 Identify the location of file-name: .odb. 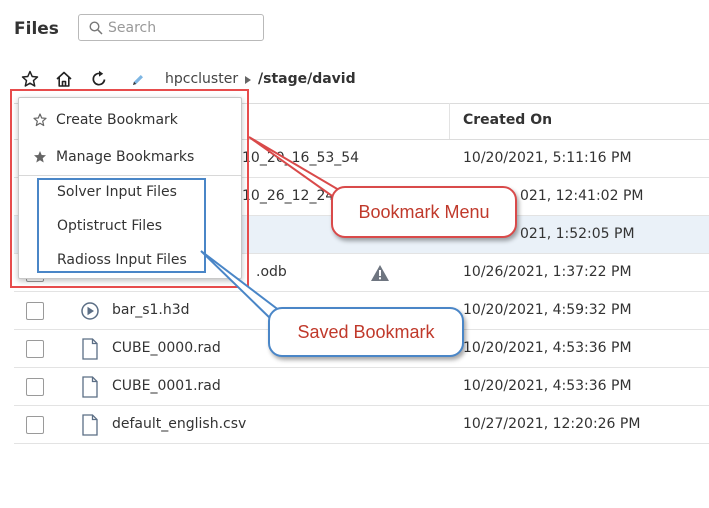
(271, 272).